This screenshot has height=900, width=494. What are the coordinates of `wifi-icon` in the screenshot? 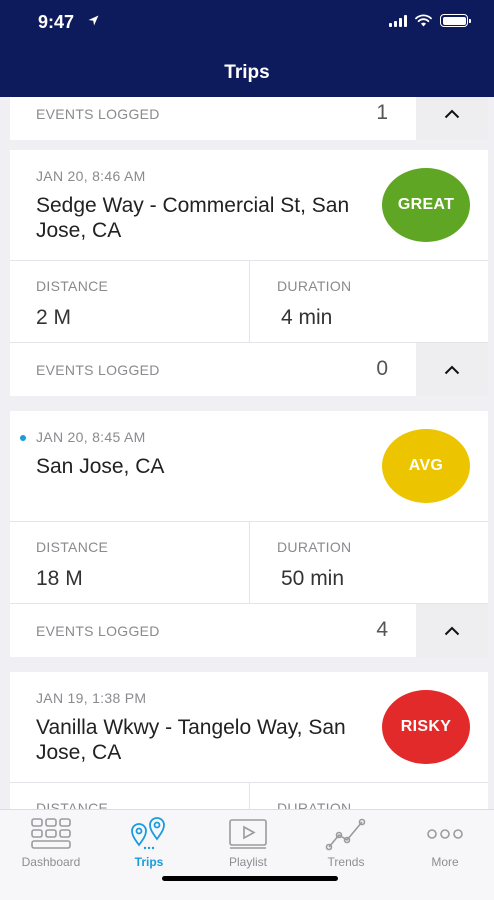 It's located at (423, 20).